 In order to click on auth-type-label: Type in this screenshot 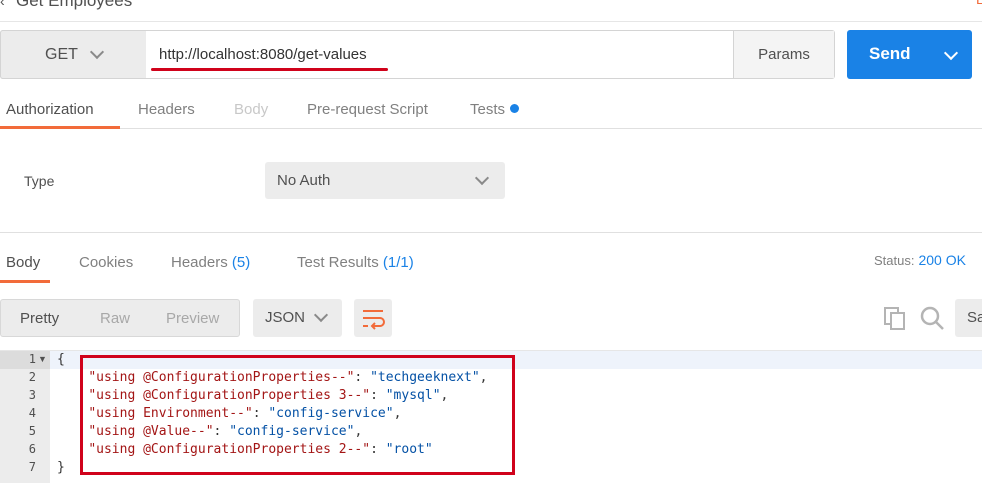, I will do `click(39, 181)`.